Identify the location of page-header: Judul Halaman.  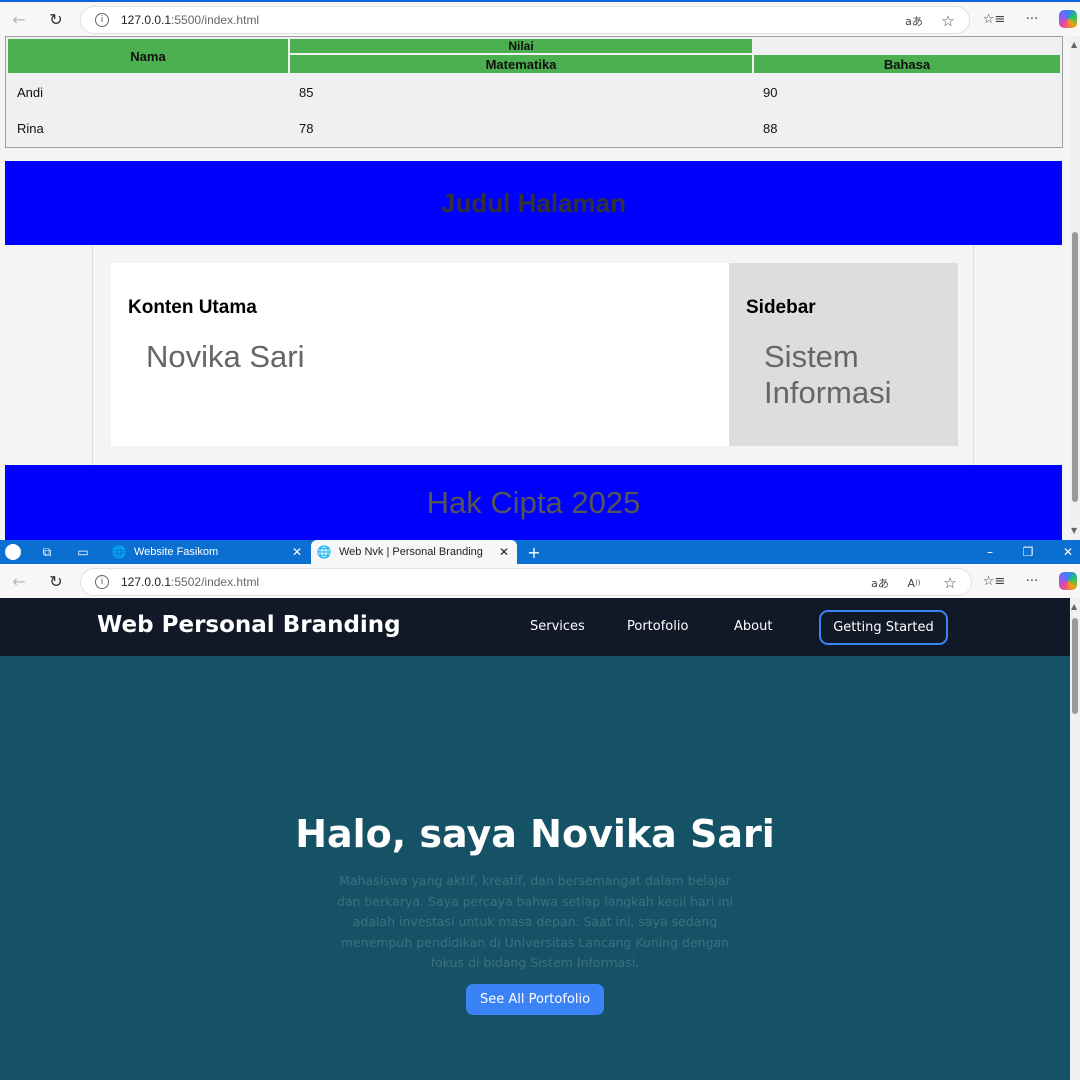
(533, 203).